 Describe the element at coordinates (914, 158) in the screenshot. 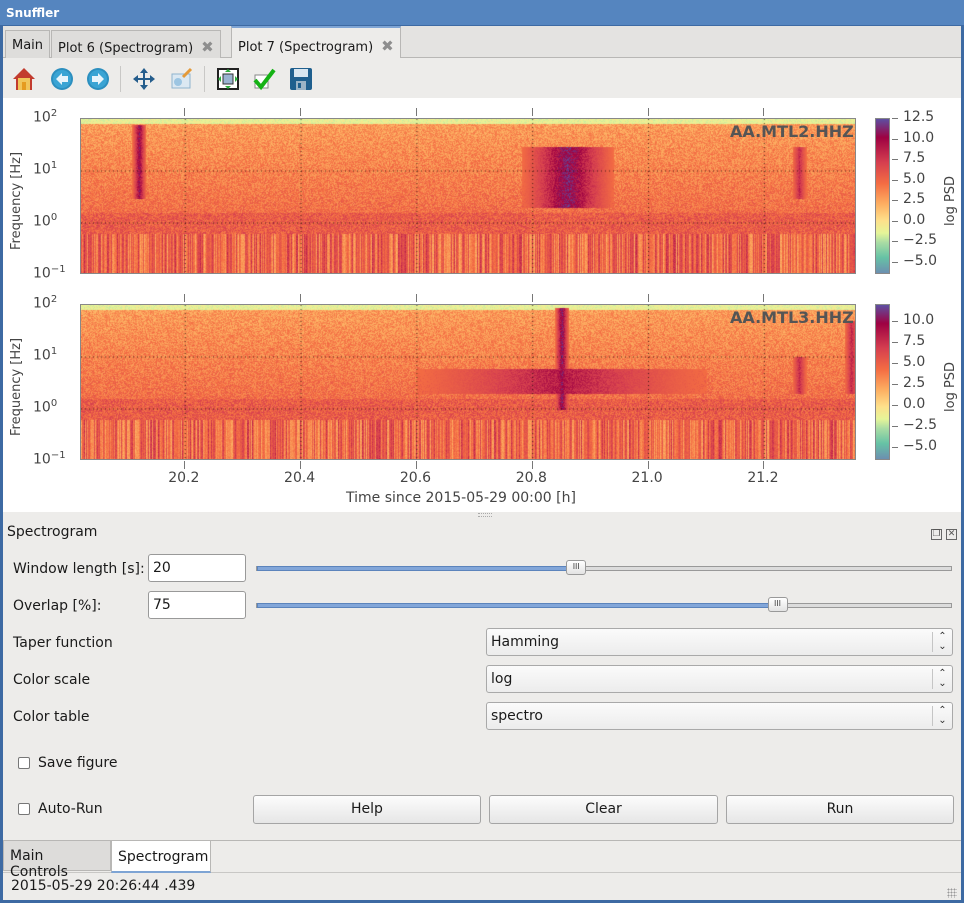

I see `colorbar-tick-label: 7.5` at that location.